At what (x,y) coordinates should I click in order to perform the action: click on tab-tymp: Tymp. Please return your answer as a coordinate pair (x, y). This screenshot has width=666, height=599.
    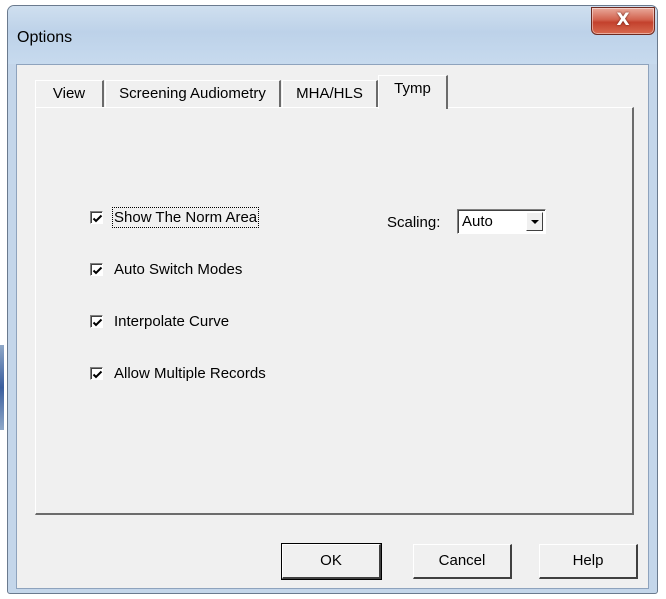
    Looking at the image, I should click on (413, 92).